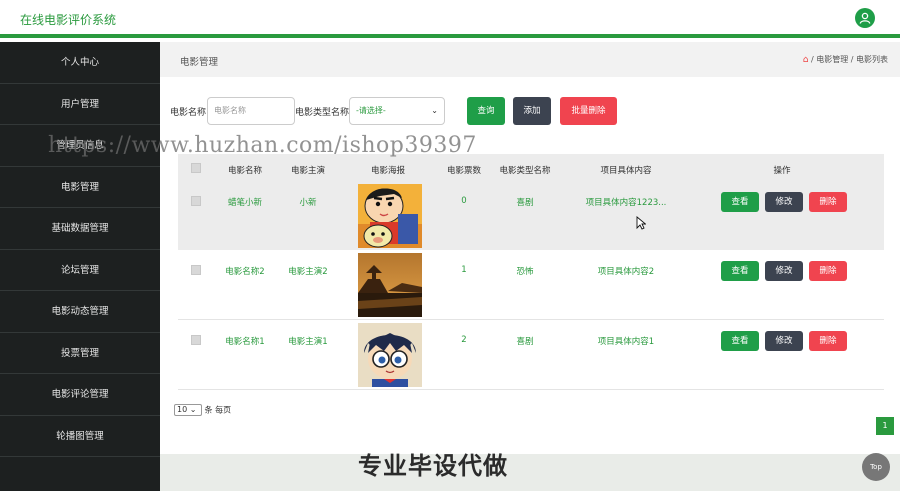 This screenshot has height=491, width=900. I want to click on movie-name-input: 电影名称, so click(251, 111).